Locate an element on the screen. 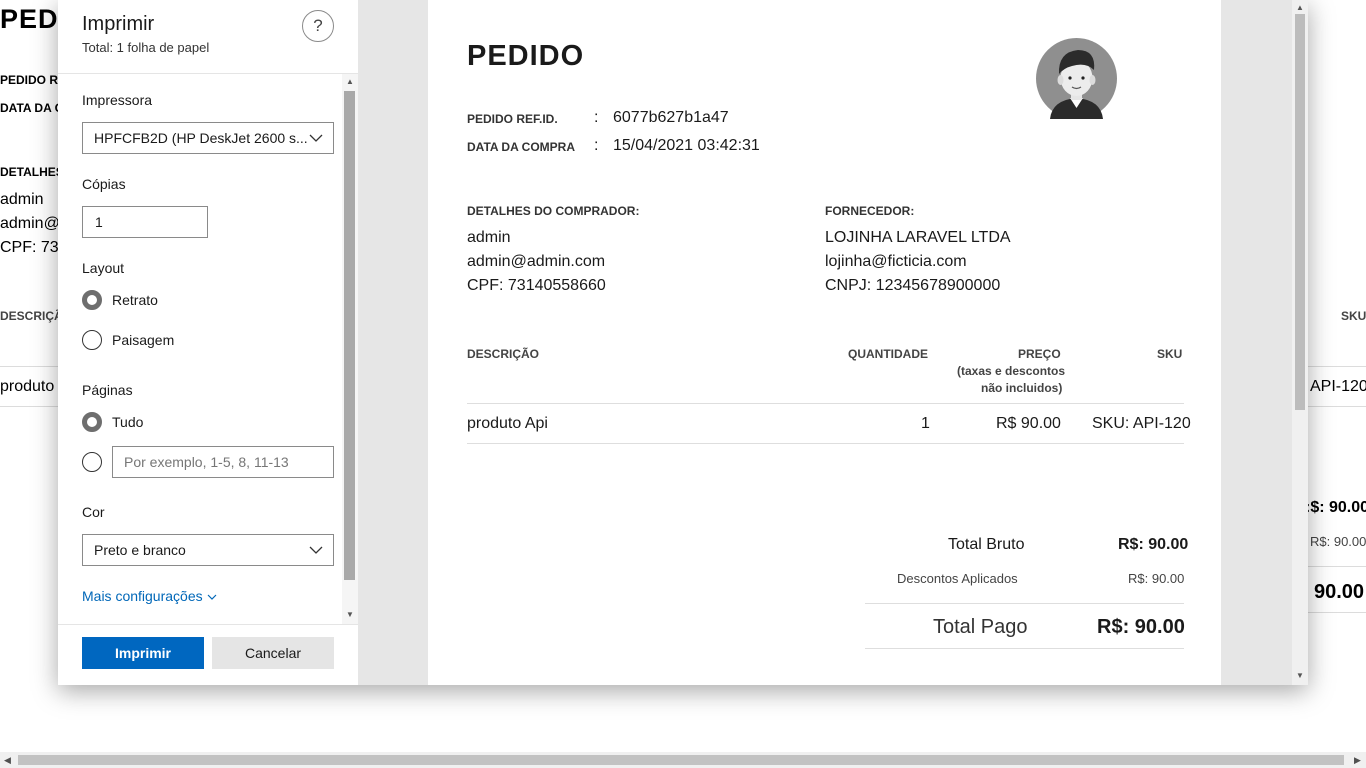 The width and height of the screenshot is (1366, 768). color-value: Preto e branco is located at coordinates (140, 550).